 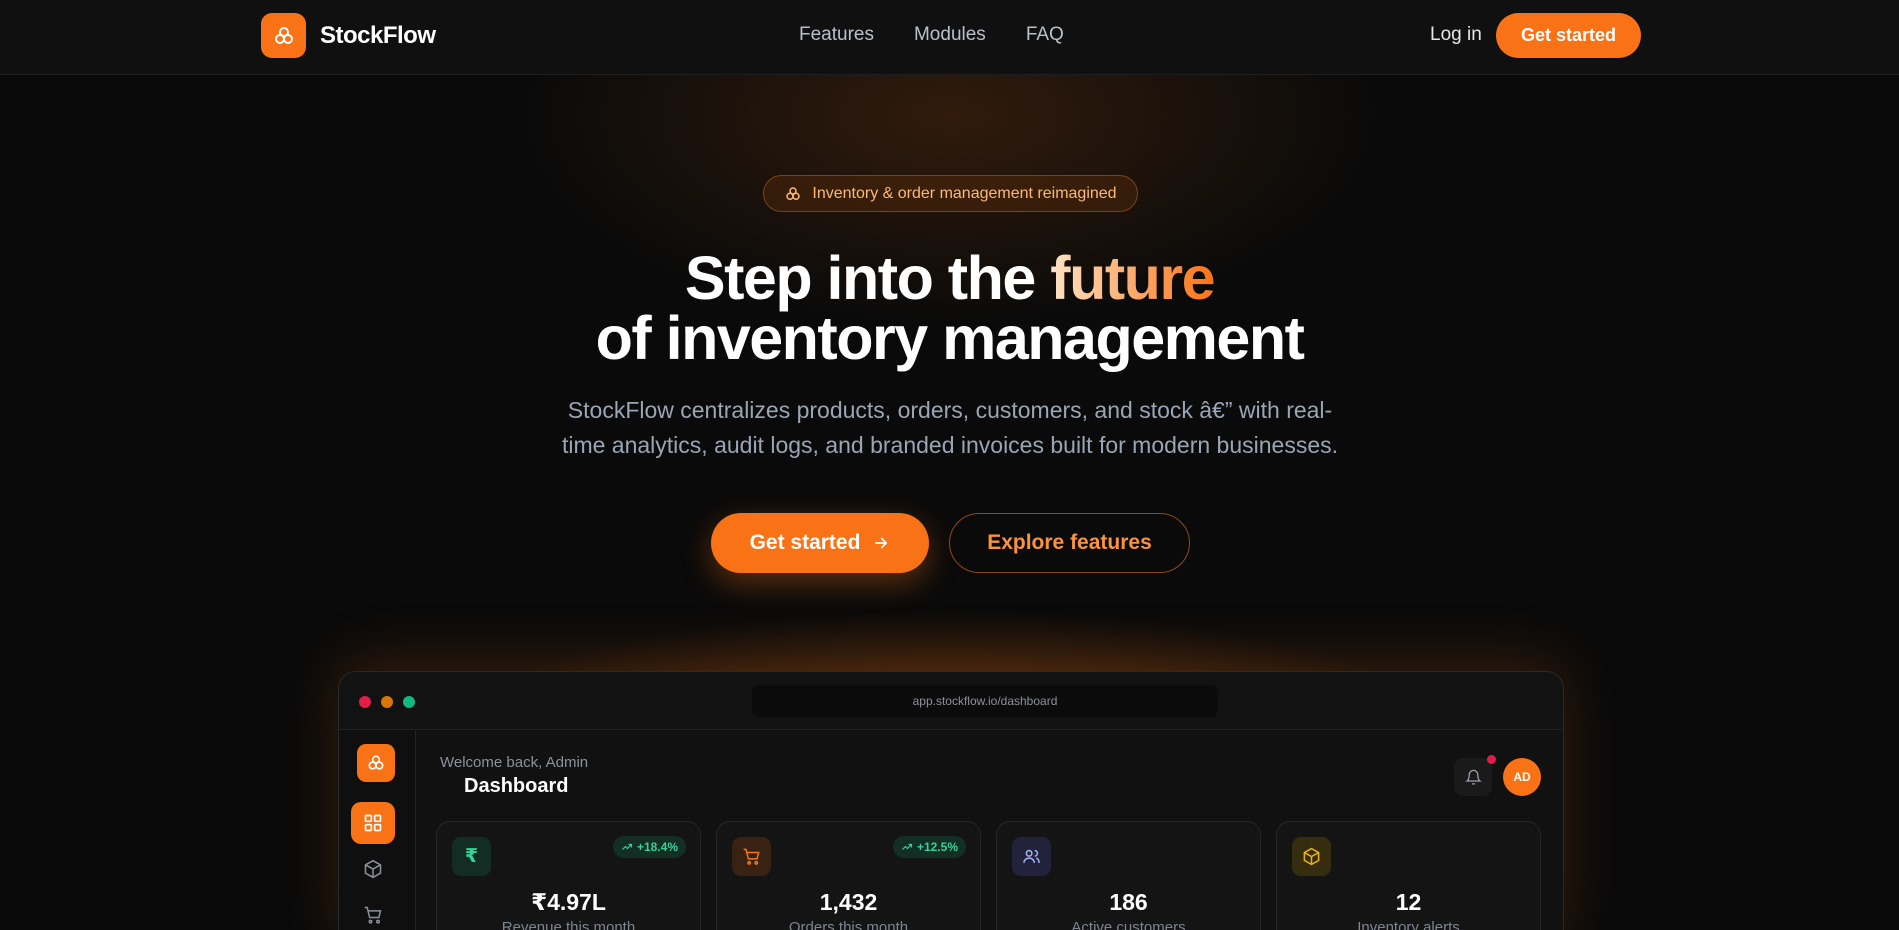 I want to click on sidebar-item-products, so click(x=373, y=869).